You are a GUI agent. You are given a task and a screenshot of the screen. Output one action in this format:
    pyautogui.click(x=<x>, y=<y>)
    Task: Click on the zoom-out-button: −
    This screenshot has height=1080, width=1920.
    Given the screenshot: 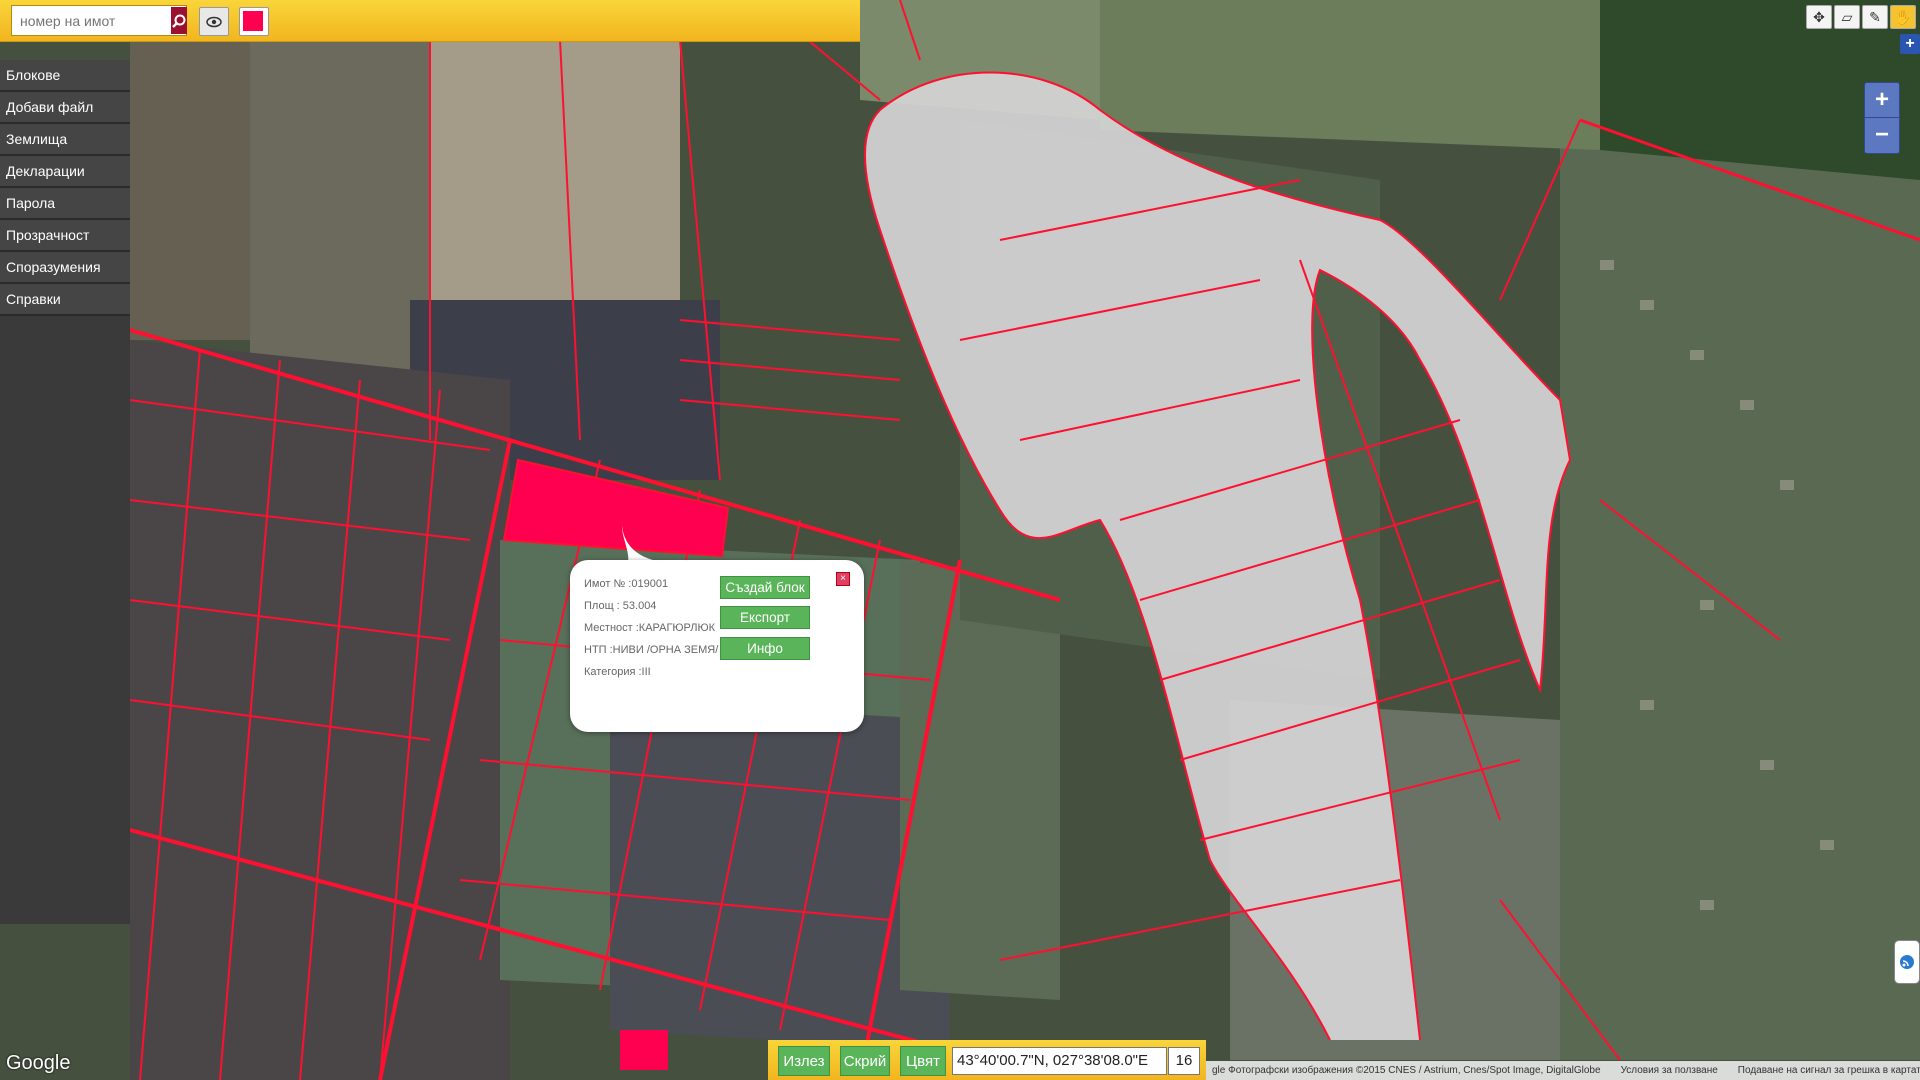 What is the action you would take?
    pyautogui.click(x=1882, y=135)
    